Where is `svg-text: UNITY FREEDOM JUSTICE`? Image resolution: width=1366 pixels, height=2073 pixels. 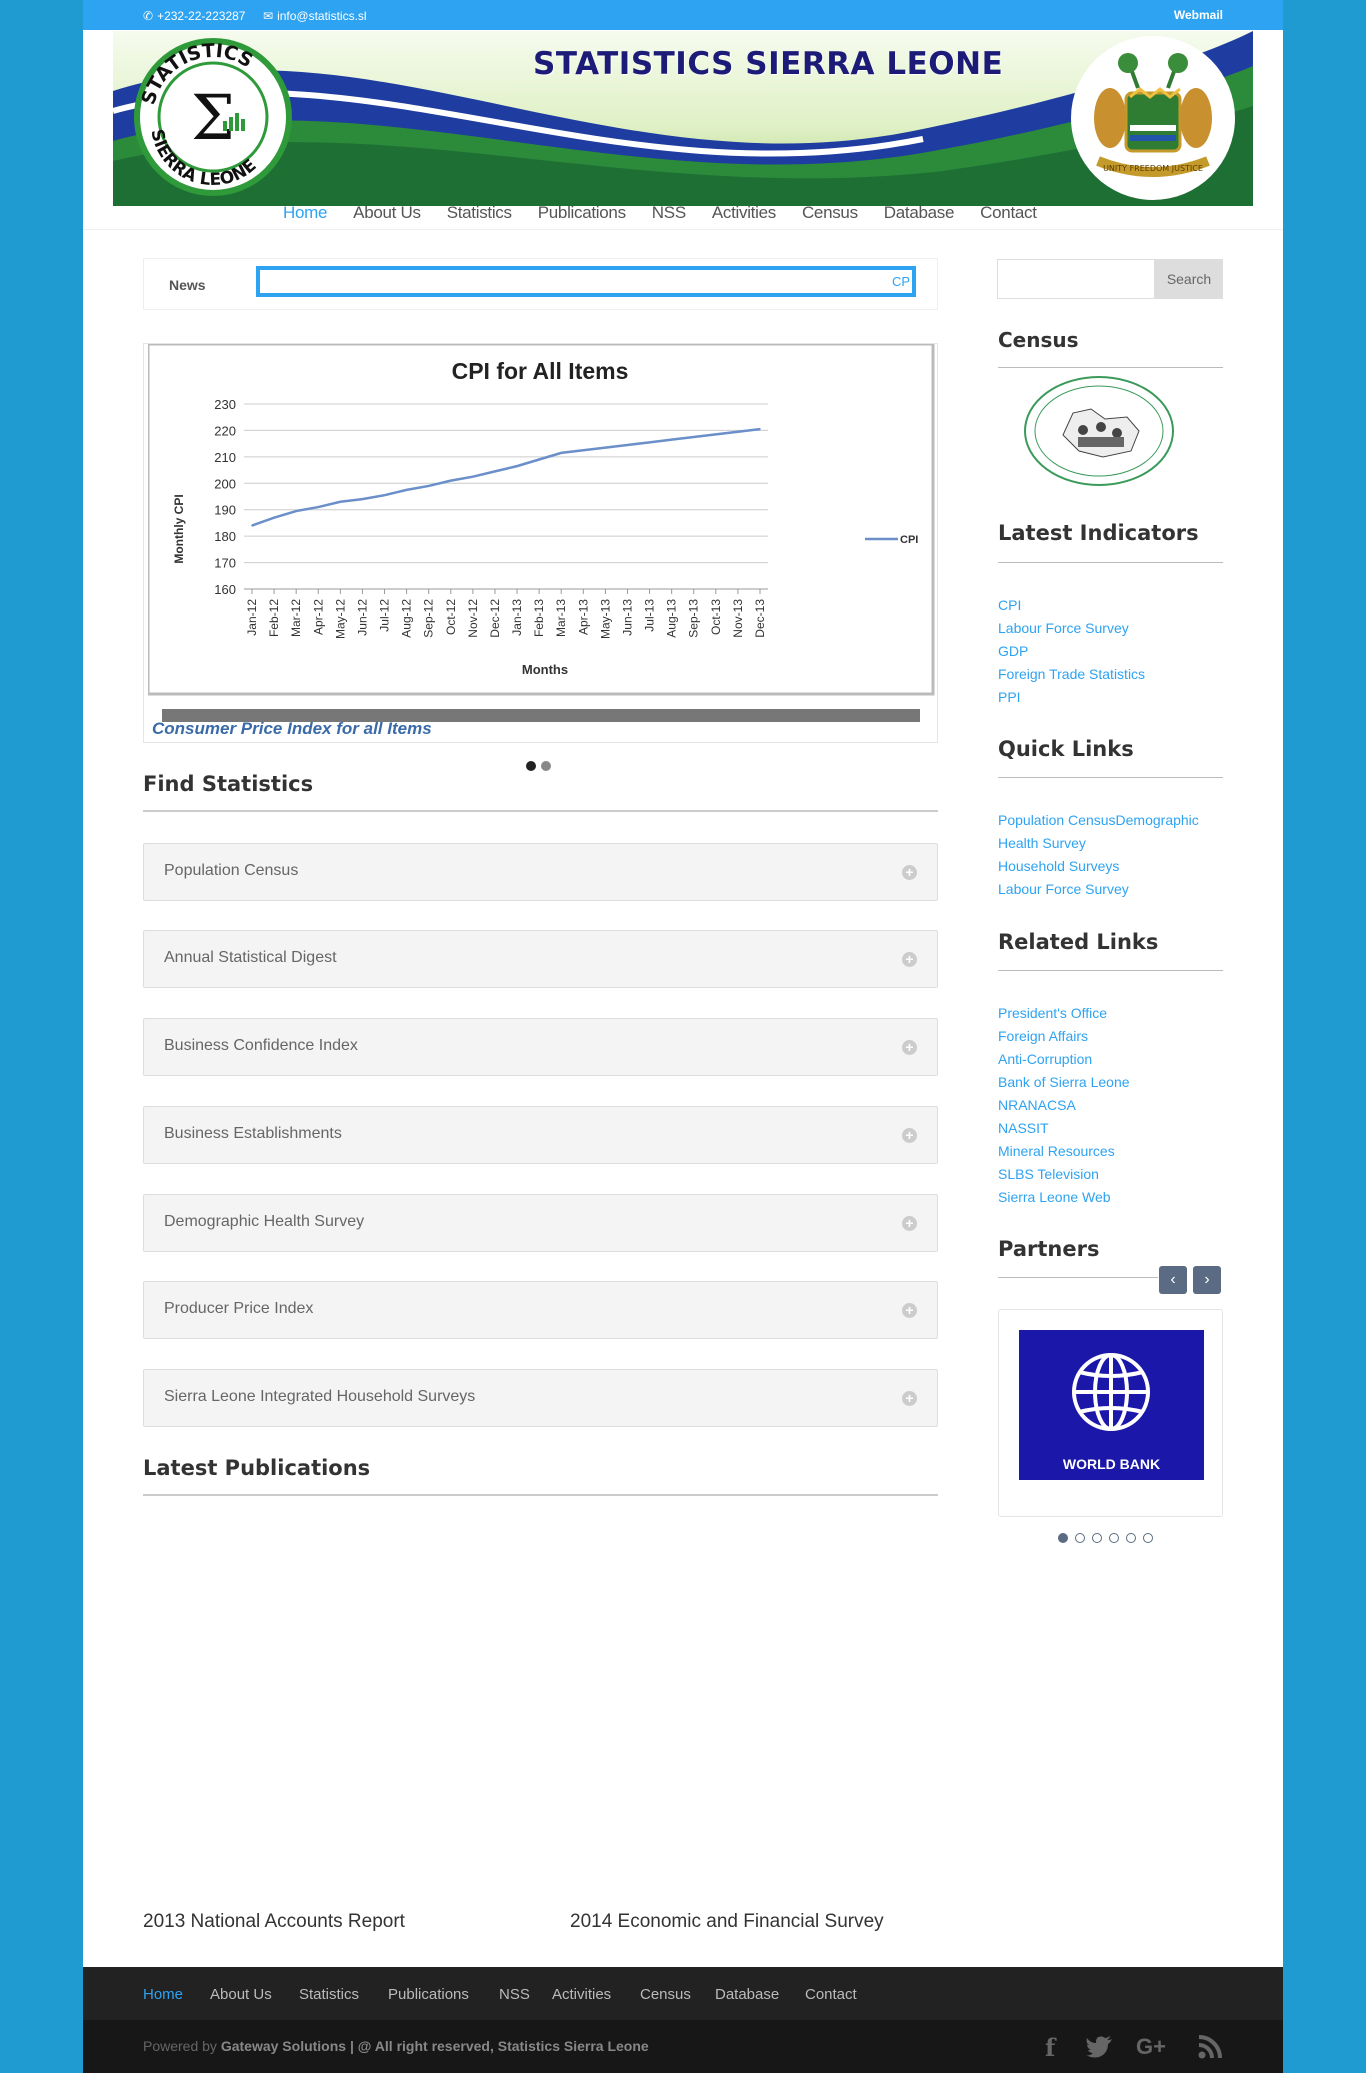
svg-text: UNITY FREEDOM JUSTICE is located at coordinates (1153, 168).